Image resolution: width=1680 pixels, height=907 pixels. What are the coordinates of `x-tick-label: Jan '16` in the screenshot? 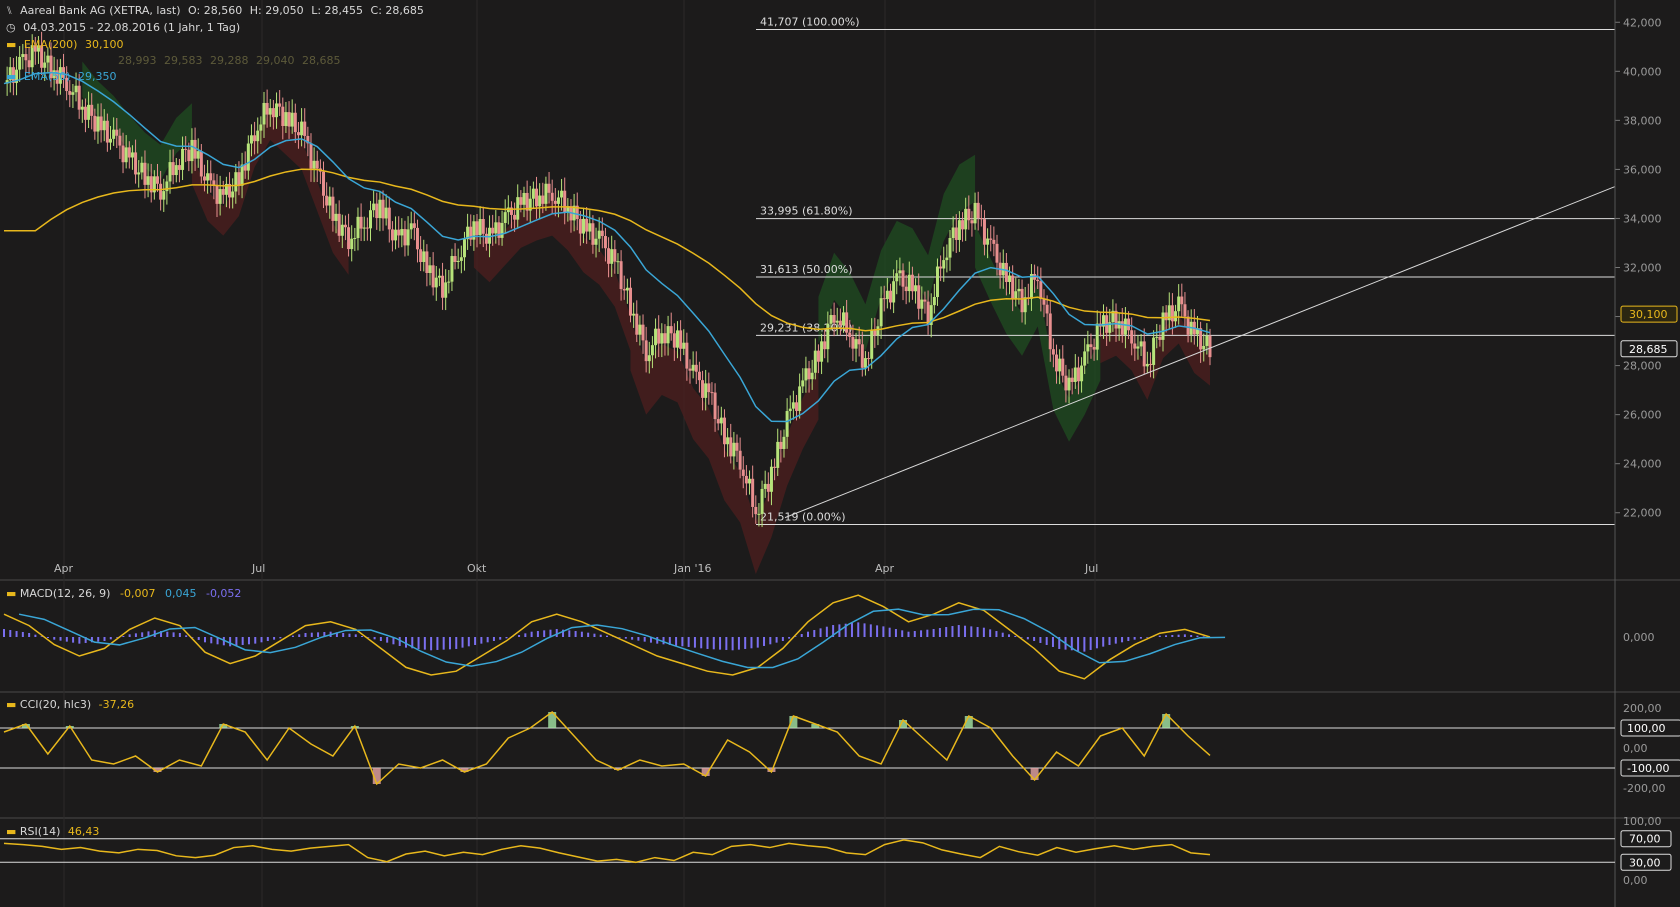 It's located at (692, 568).